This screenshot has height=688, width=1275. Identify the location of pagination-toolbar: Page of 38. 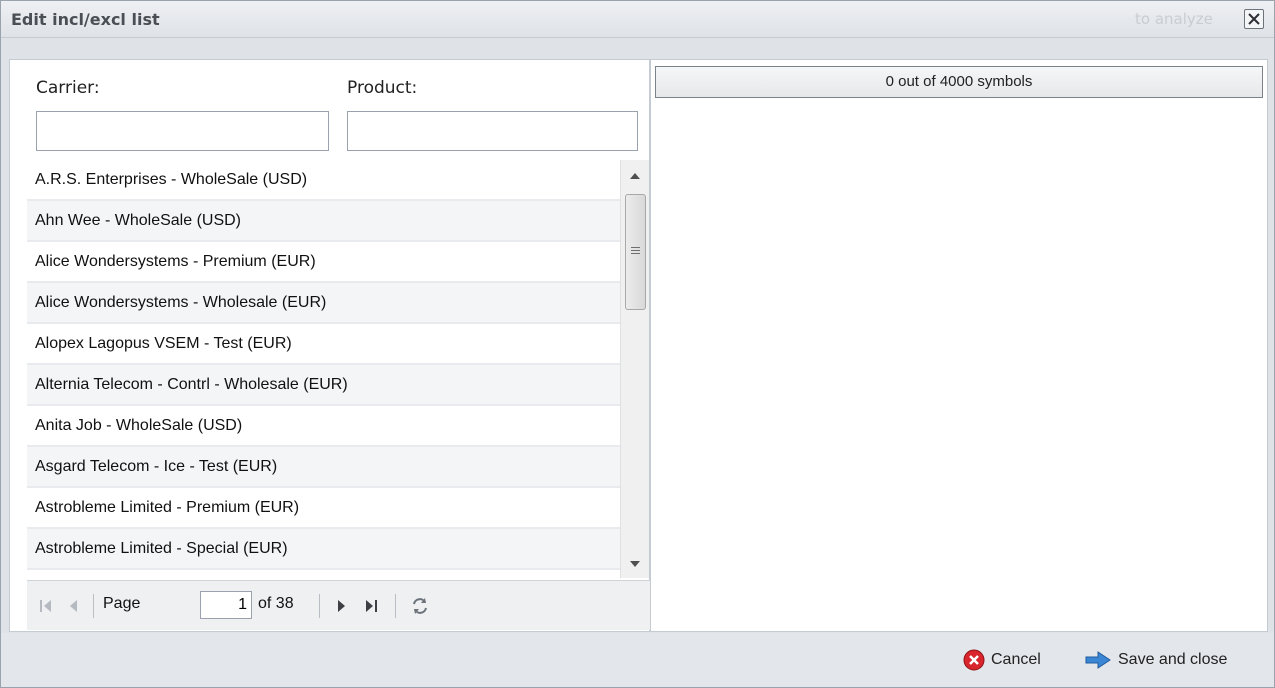
(338, 605).